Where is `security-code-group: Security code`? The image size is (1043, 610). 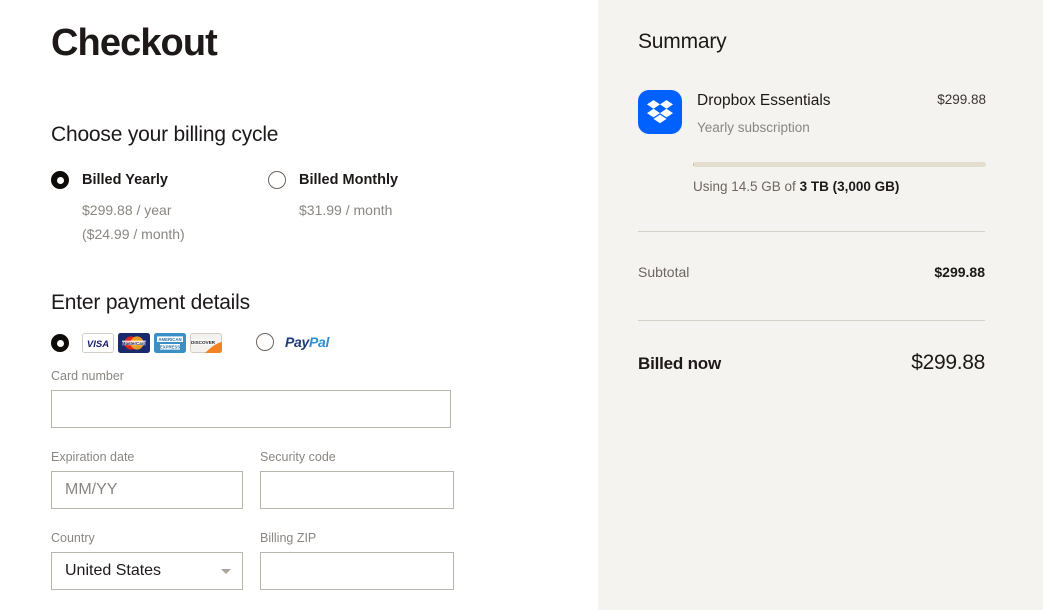
security-code-group: Security code is located at coordinates (357, 479).